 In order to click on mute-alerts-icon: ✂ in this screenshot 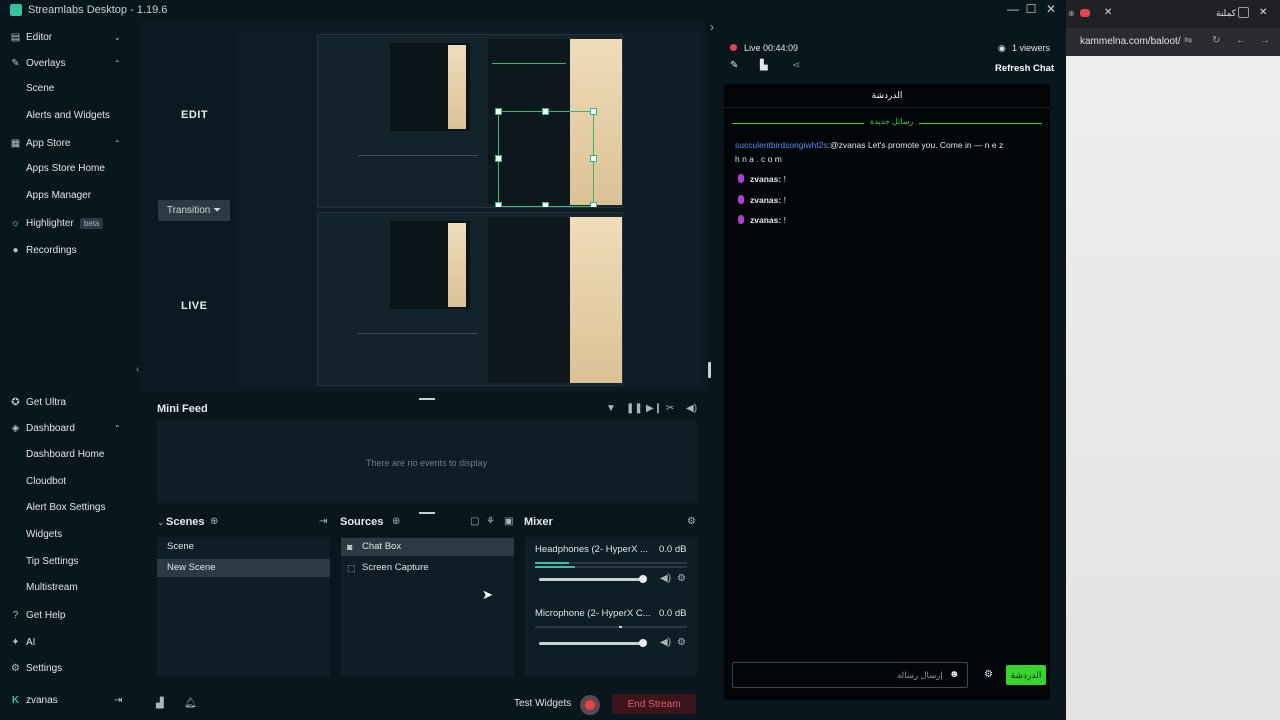, I will do `click(670, 408)`.